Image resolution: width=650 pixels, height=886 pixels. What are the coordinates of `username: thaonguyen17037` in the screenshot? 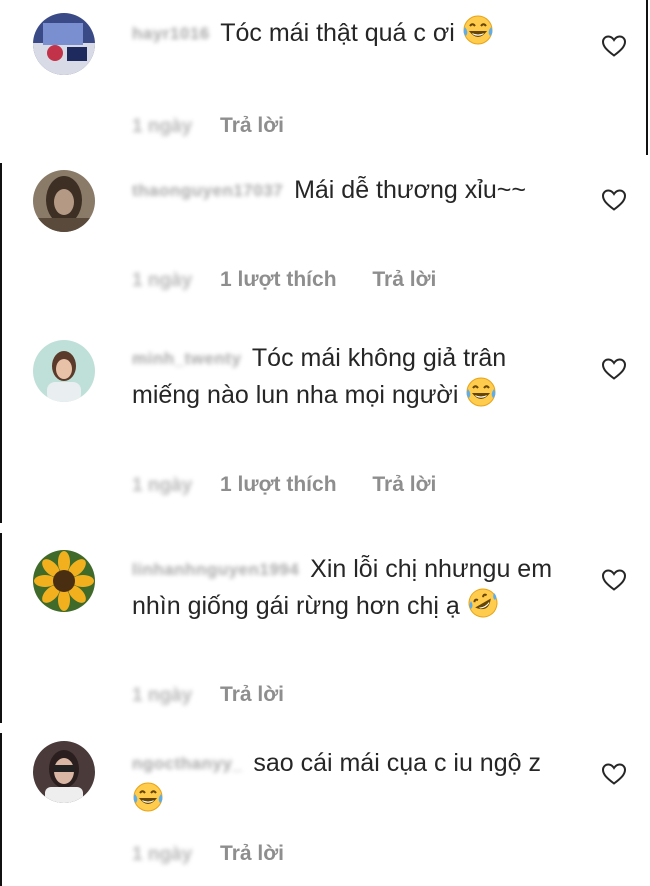 It's located at (207, 190).